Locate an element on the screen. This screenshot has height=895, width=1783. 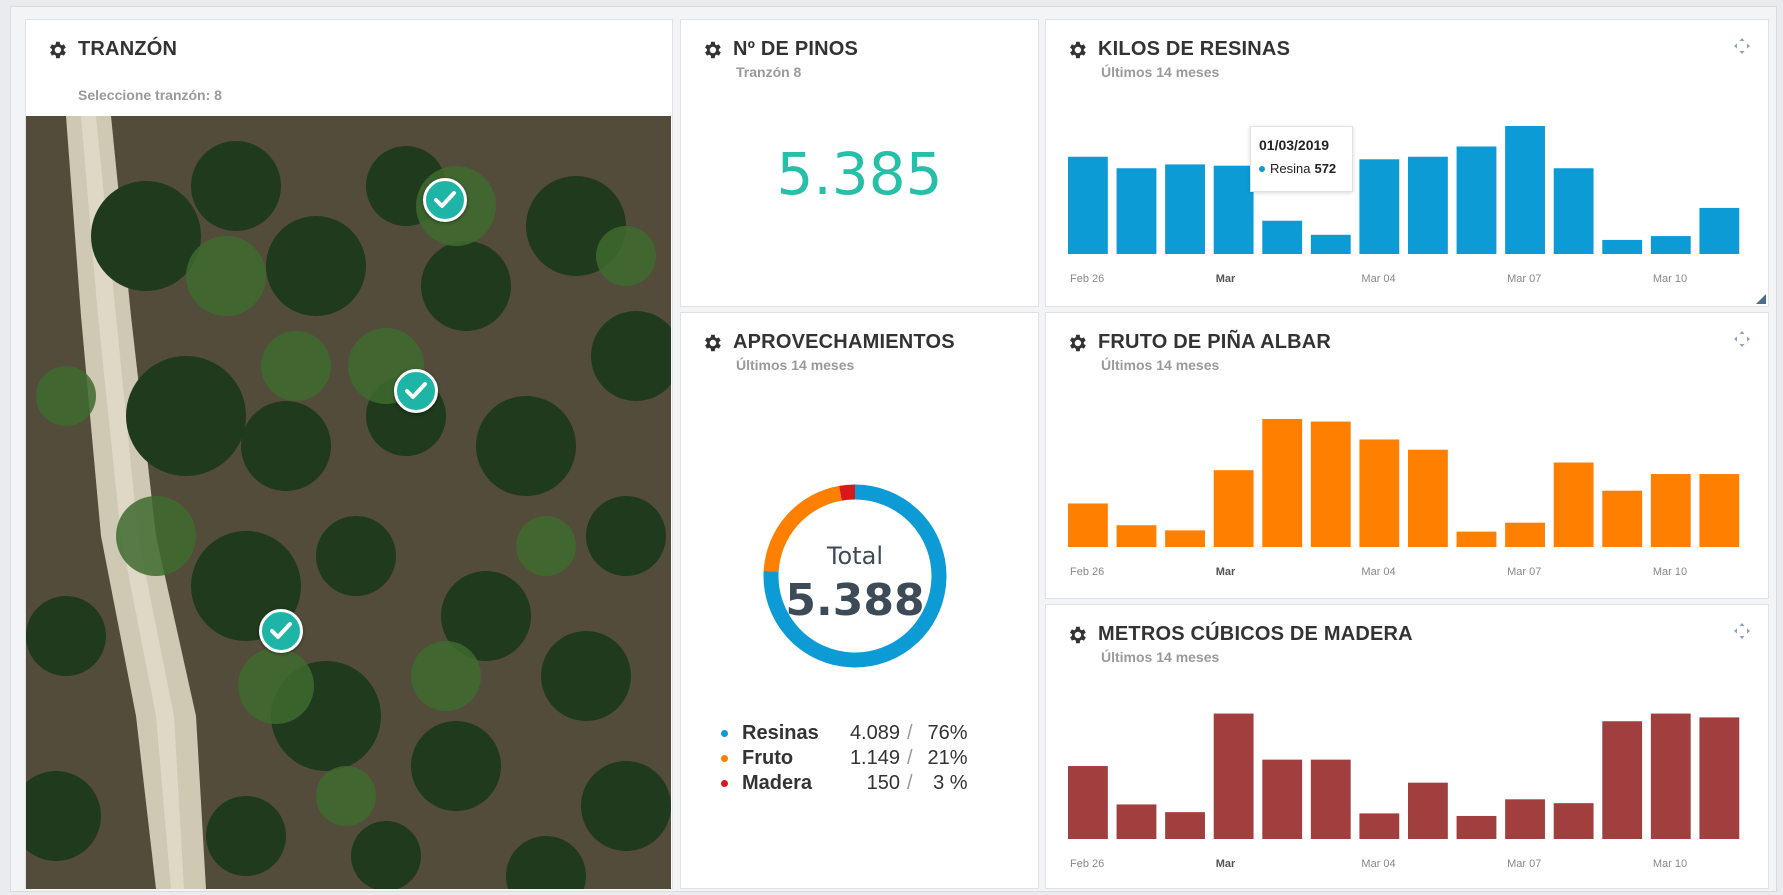
resinas-x-tick-label: Mar is located at coordinates (1226, 279).